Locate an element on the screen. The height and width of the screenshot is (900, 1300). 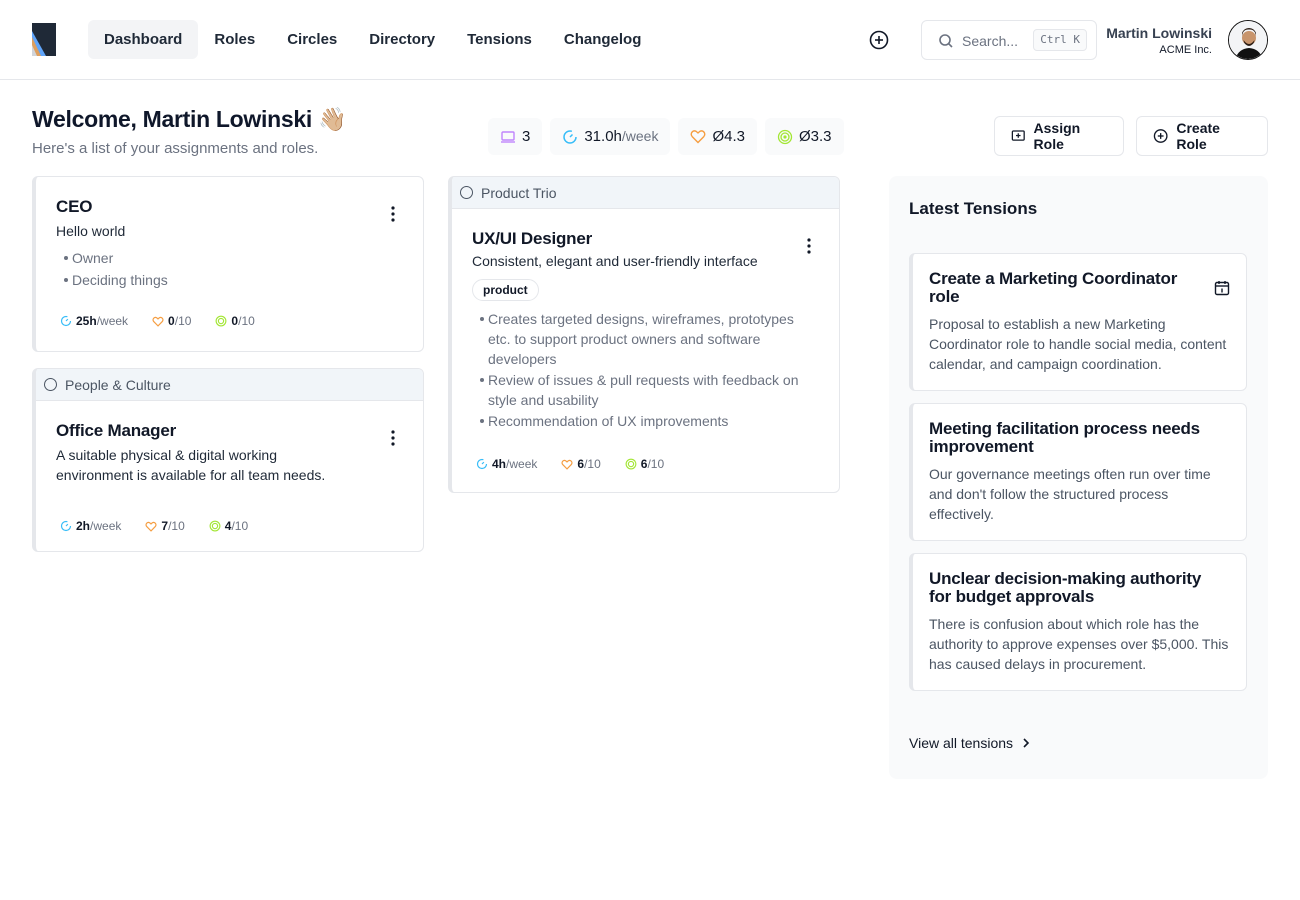
view-all-tensions-link: View all tensions is located at coordinates (970, 743).